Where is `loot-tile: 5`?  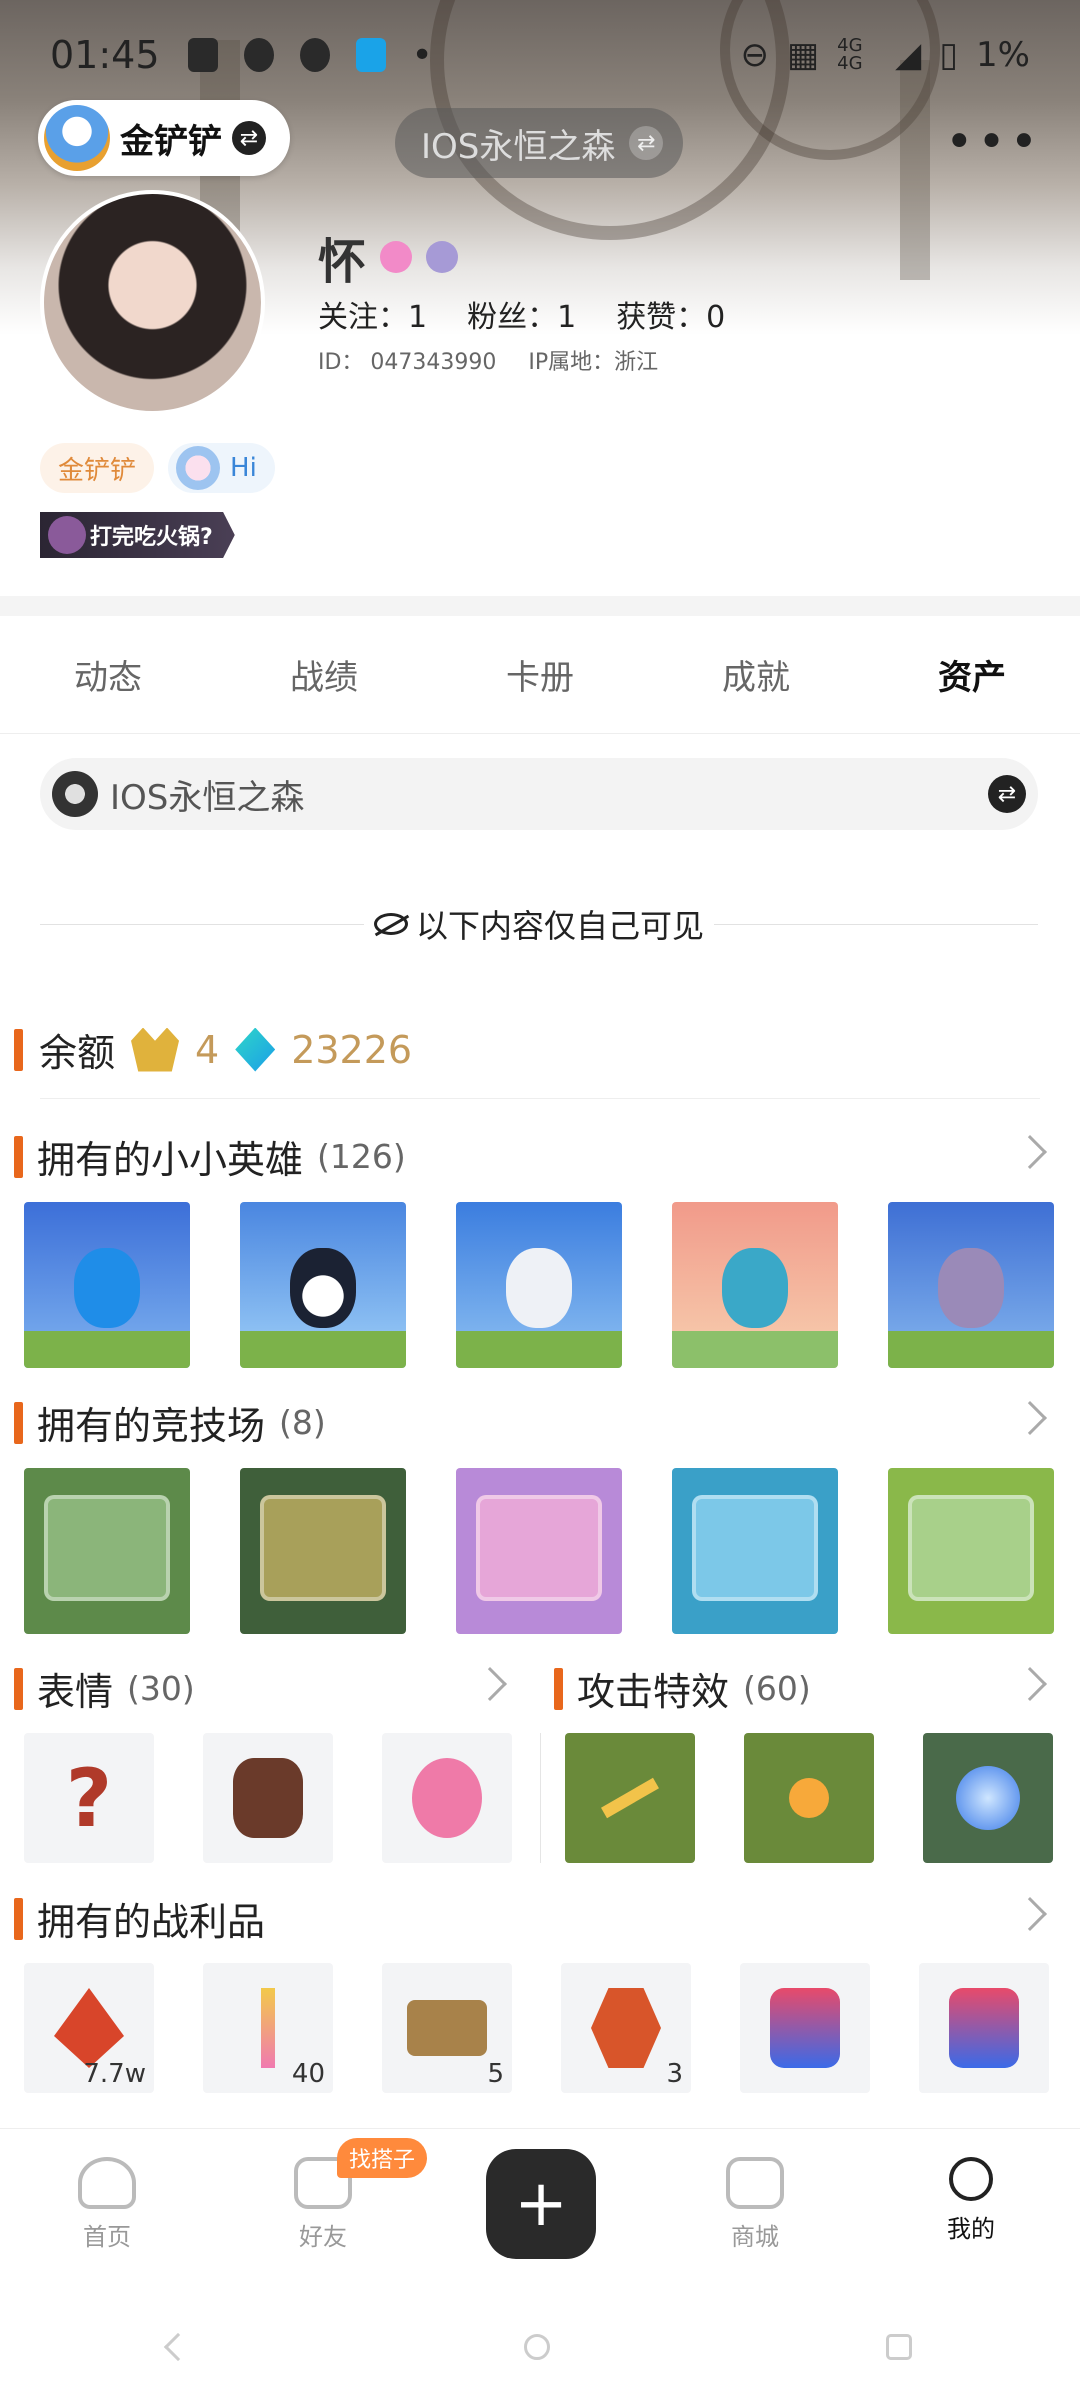
loot-tile: 5 is located at coordinates (447, 2028).